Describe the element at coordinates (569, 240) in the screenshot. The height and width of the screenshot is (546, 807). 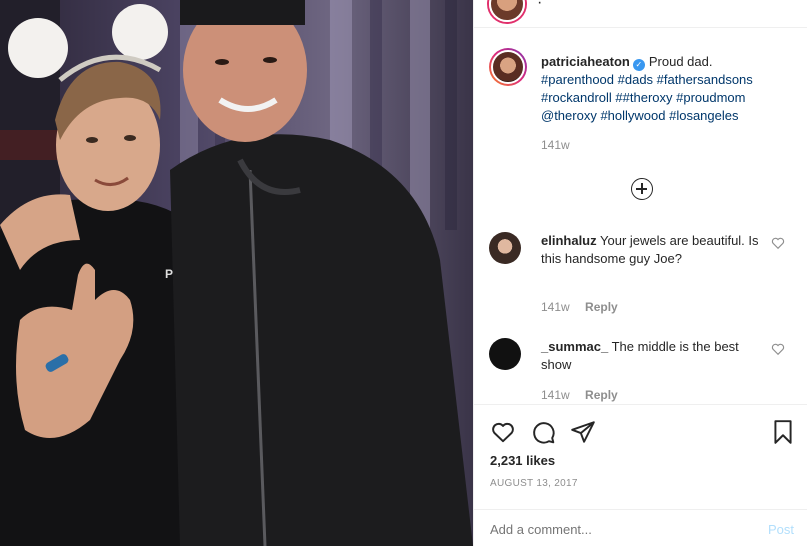
I see `comment-username: elinhaluz` at that location.